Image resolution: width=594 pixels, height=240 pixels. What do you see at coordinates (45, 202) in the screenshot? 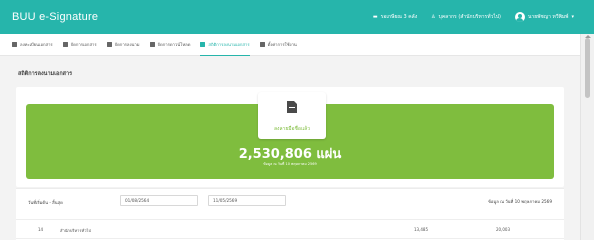
I see `date-range-label: วันที่เริ่มต้น - สิ้นสุด` at bounding box center [45, 202].